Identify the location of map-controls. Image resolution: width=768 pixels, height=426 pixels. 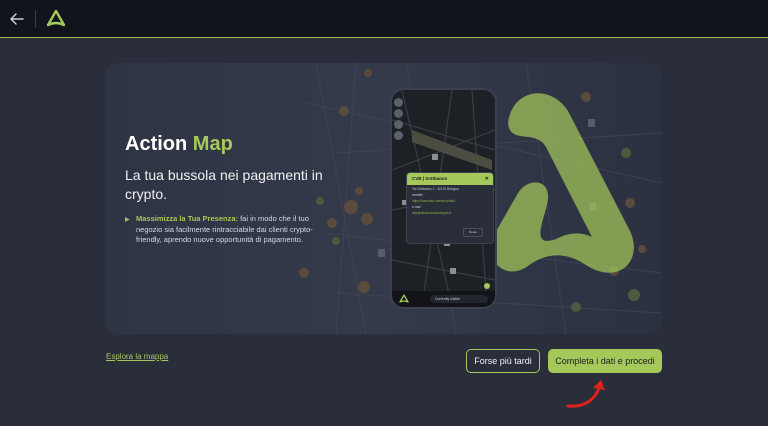
(398, 120).